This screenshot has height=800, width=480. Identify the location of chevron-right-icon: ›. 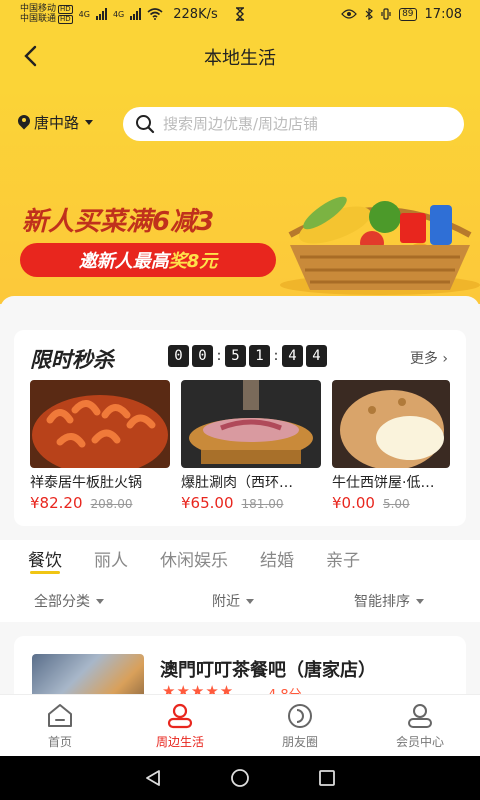
(442, 359).